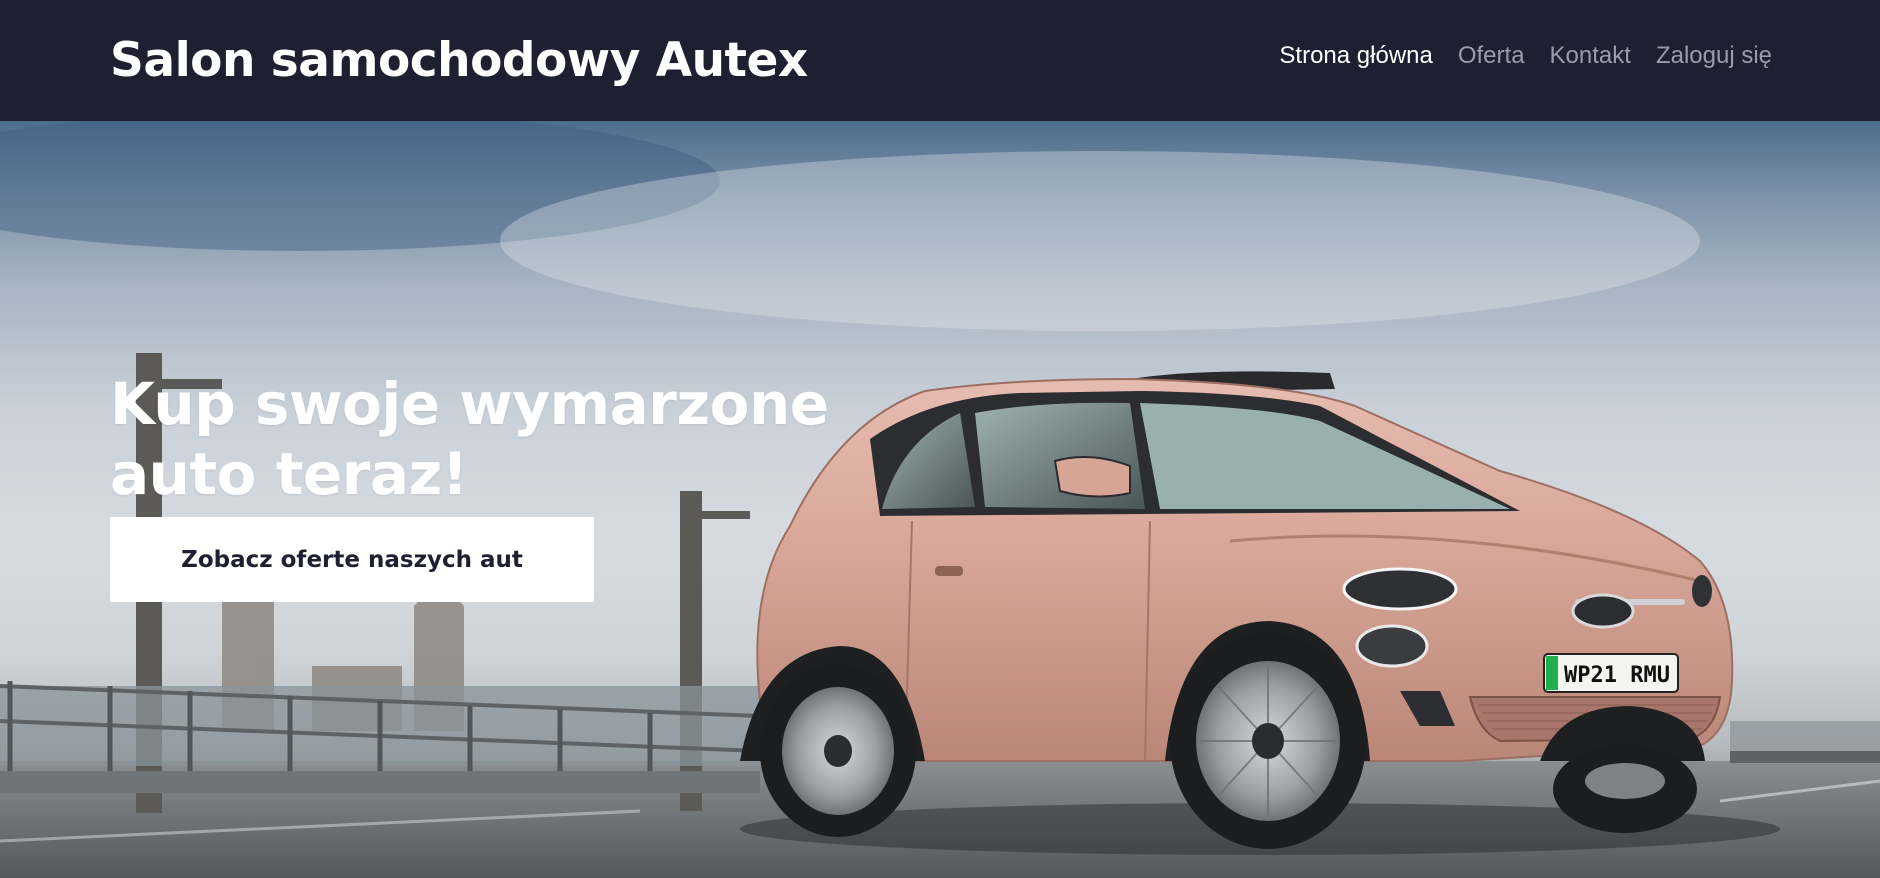 The width and height of the screenshot is (1880, 878). What do you see at coordinates (459, 60) in the screenshot?
I see `brand-logo-link: Salon samochodowy Autex` at bounding box center [459, 60].